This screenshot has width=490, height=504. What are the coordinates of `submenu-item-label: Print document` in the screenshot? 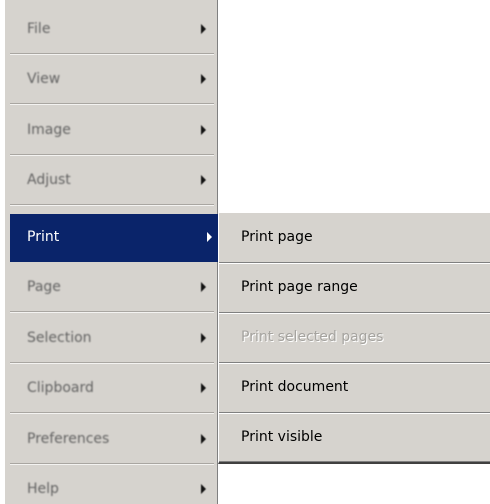 It's located at (295, 387).